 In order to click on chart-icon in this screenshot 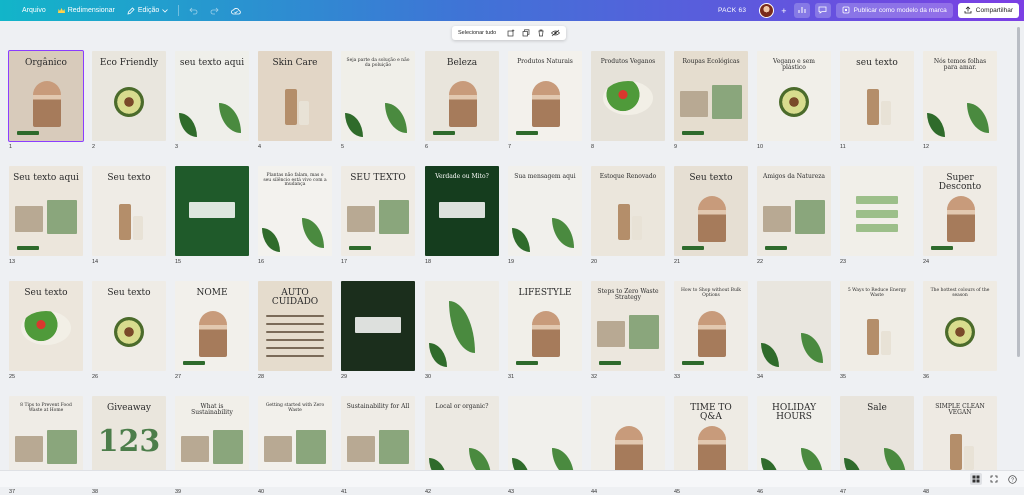, I will do `click(802, 11)`.